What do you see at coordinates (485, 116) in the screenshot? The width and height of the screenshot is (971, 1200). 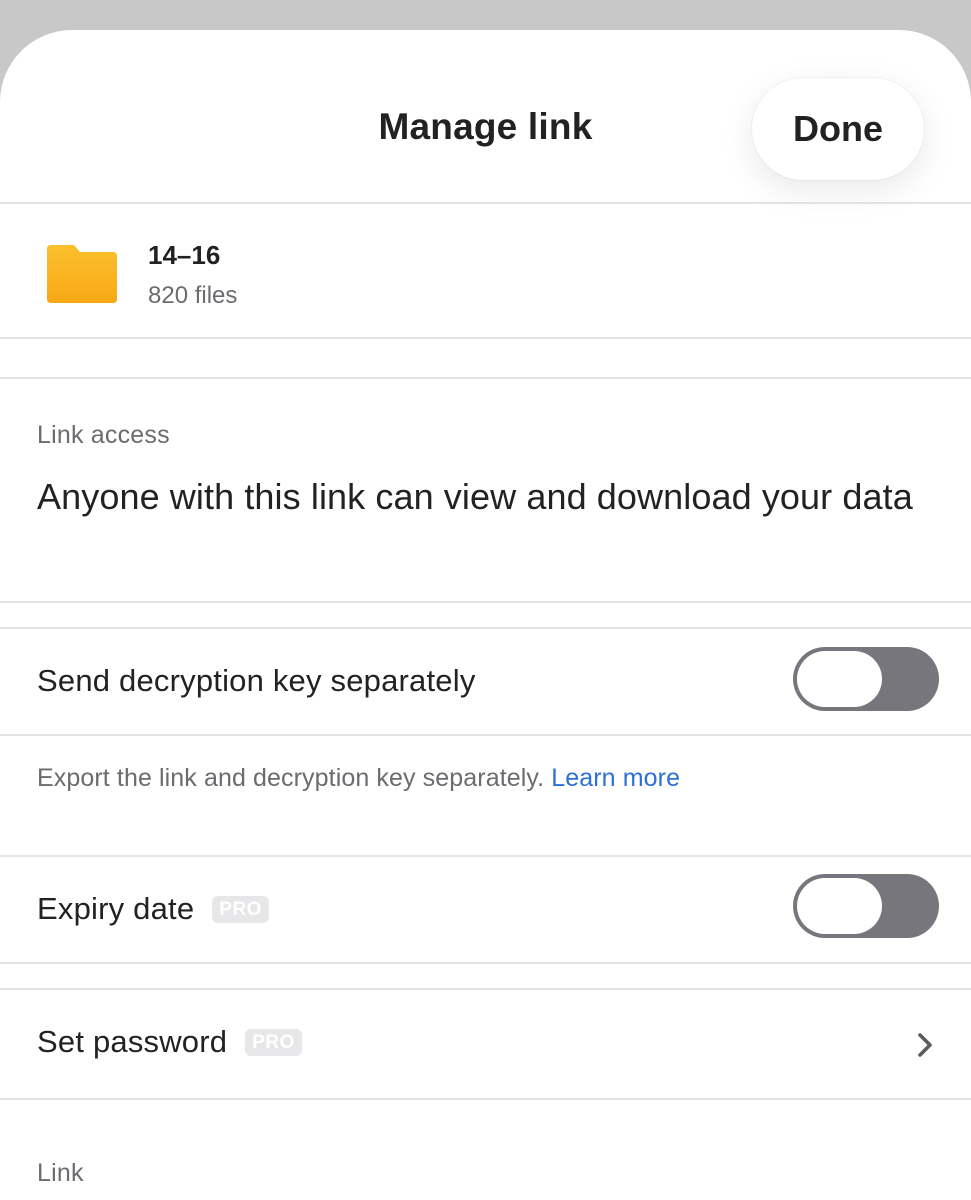 I see `sheet-header: Manage link Done` at bounding box center [485, 116].